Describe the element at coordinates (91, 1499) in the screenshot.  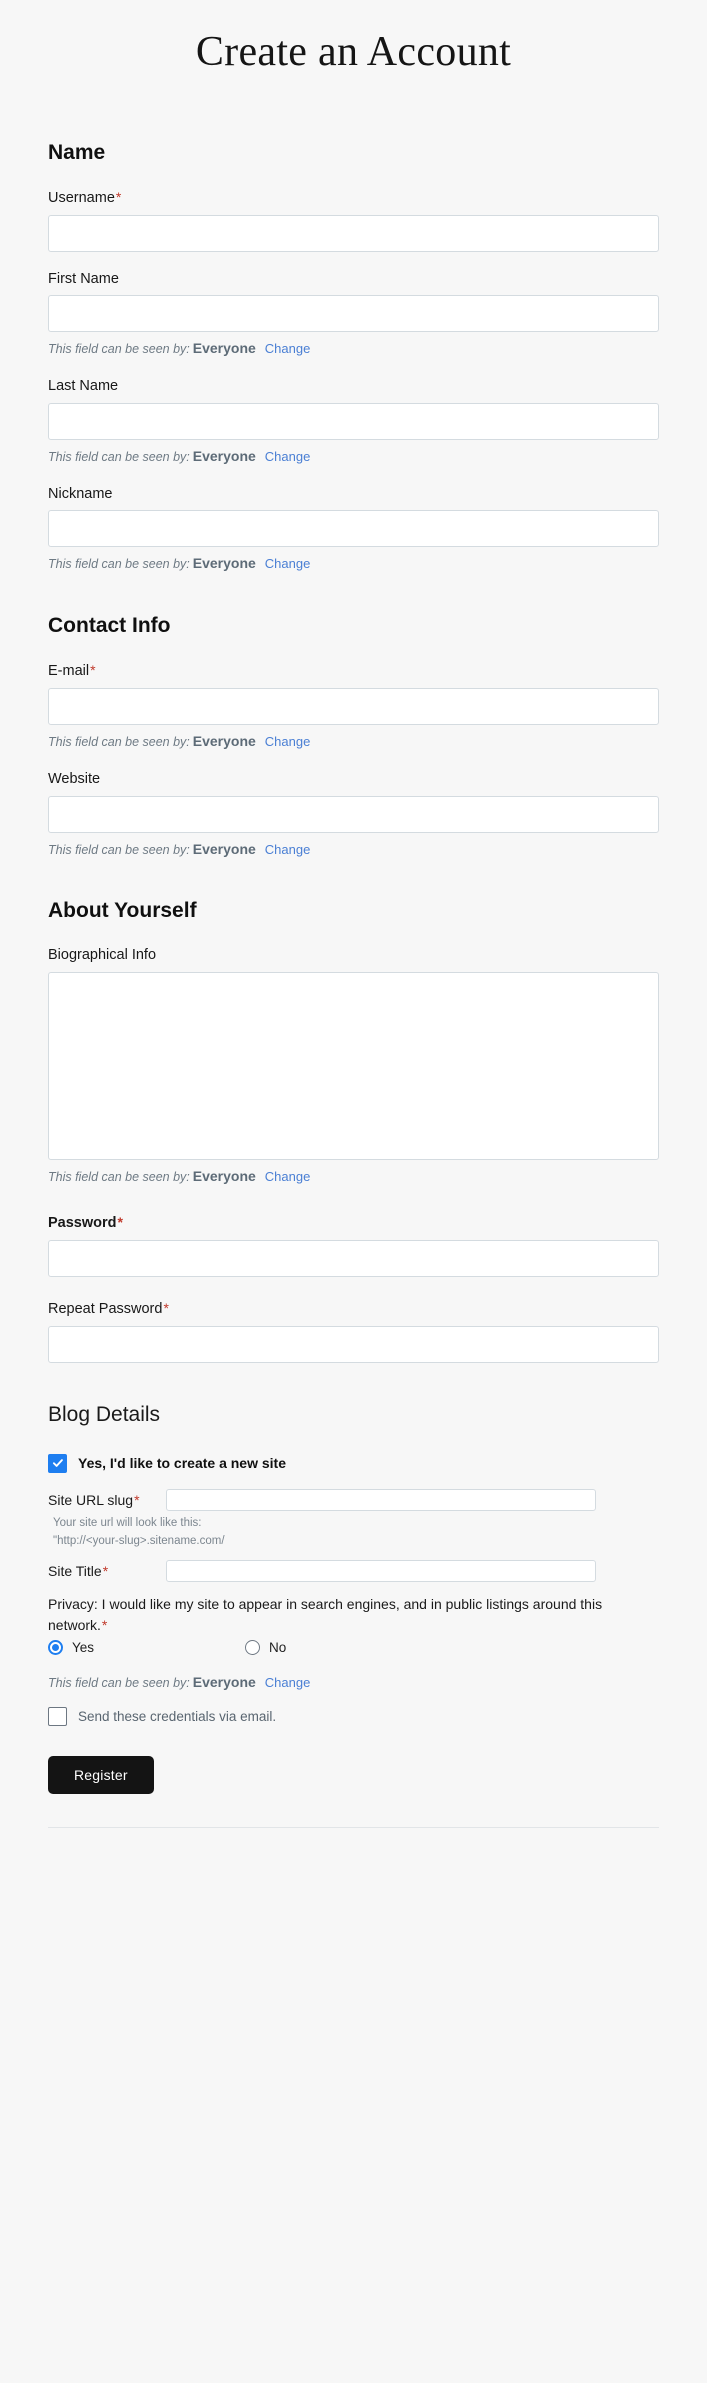
I see `label-site-url-slug-text: Site URL slug` at that location.